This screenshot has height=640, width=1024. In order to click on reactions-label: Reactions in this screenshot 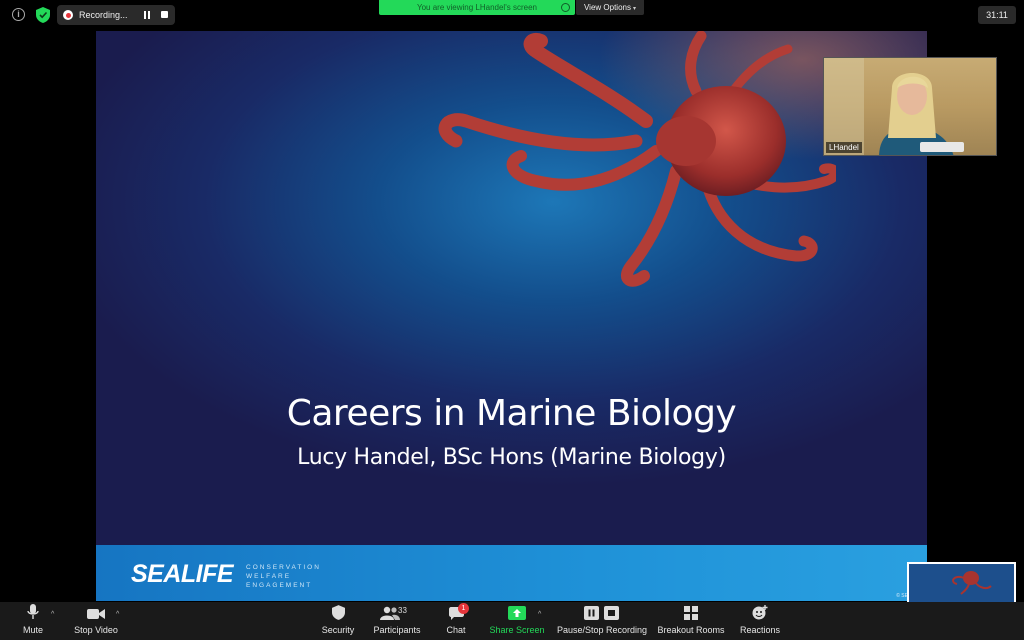, I will do `click(760, 630)`.